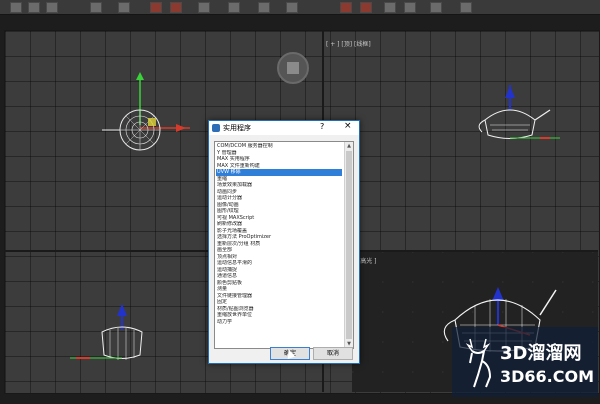  I want to click on teapot-wireframe-front, so click(147, 115).